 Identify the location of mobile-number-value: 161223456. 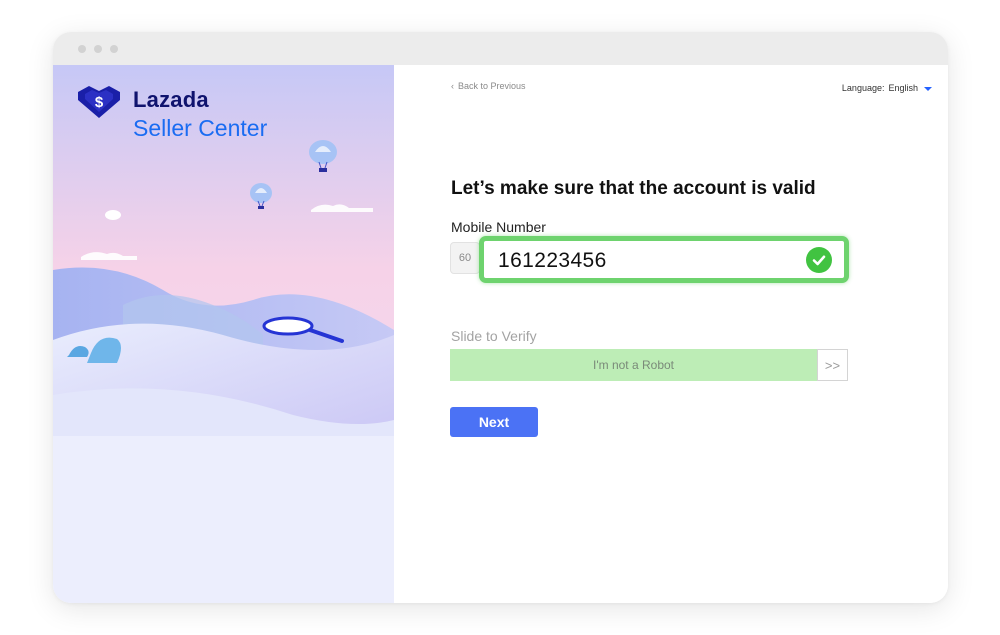
(552, 260).